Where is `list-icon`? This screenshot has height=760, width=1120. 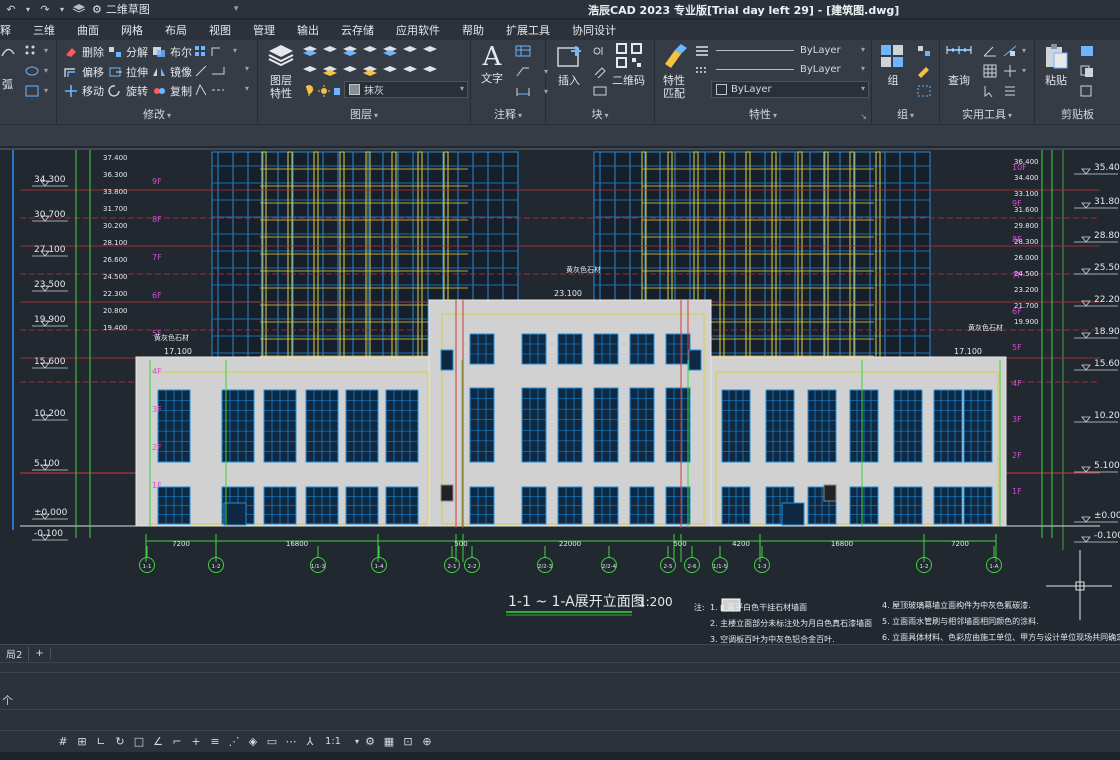 list-icon is located at coordinates (1010, 91).